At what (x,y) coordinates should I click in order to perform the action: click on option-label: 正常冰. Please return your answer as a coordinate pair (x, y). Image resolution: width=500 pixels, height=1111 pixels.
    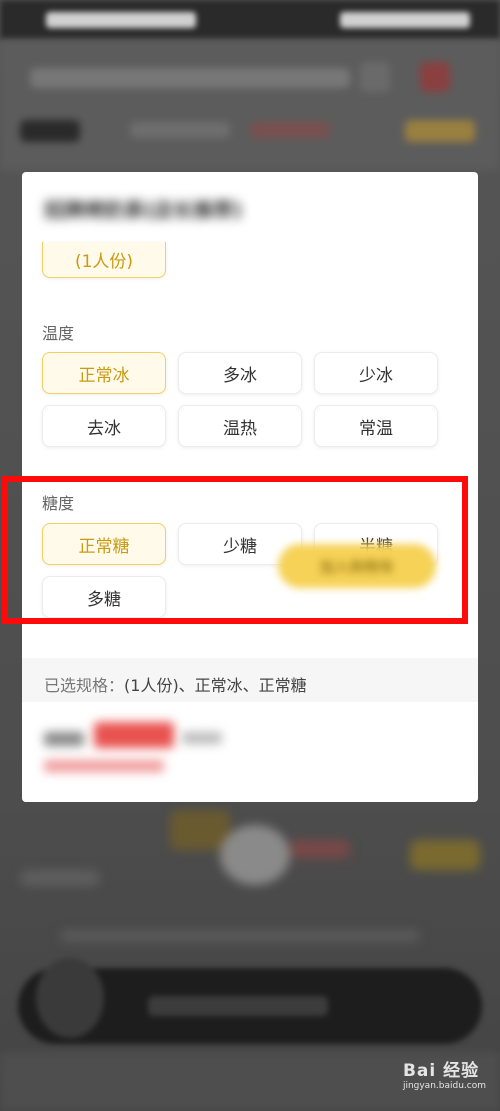
    Looking at the image, I should click on (104, 375).